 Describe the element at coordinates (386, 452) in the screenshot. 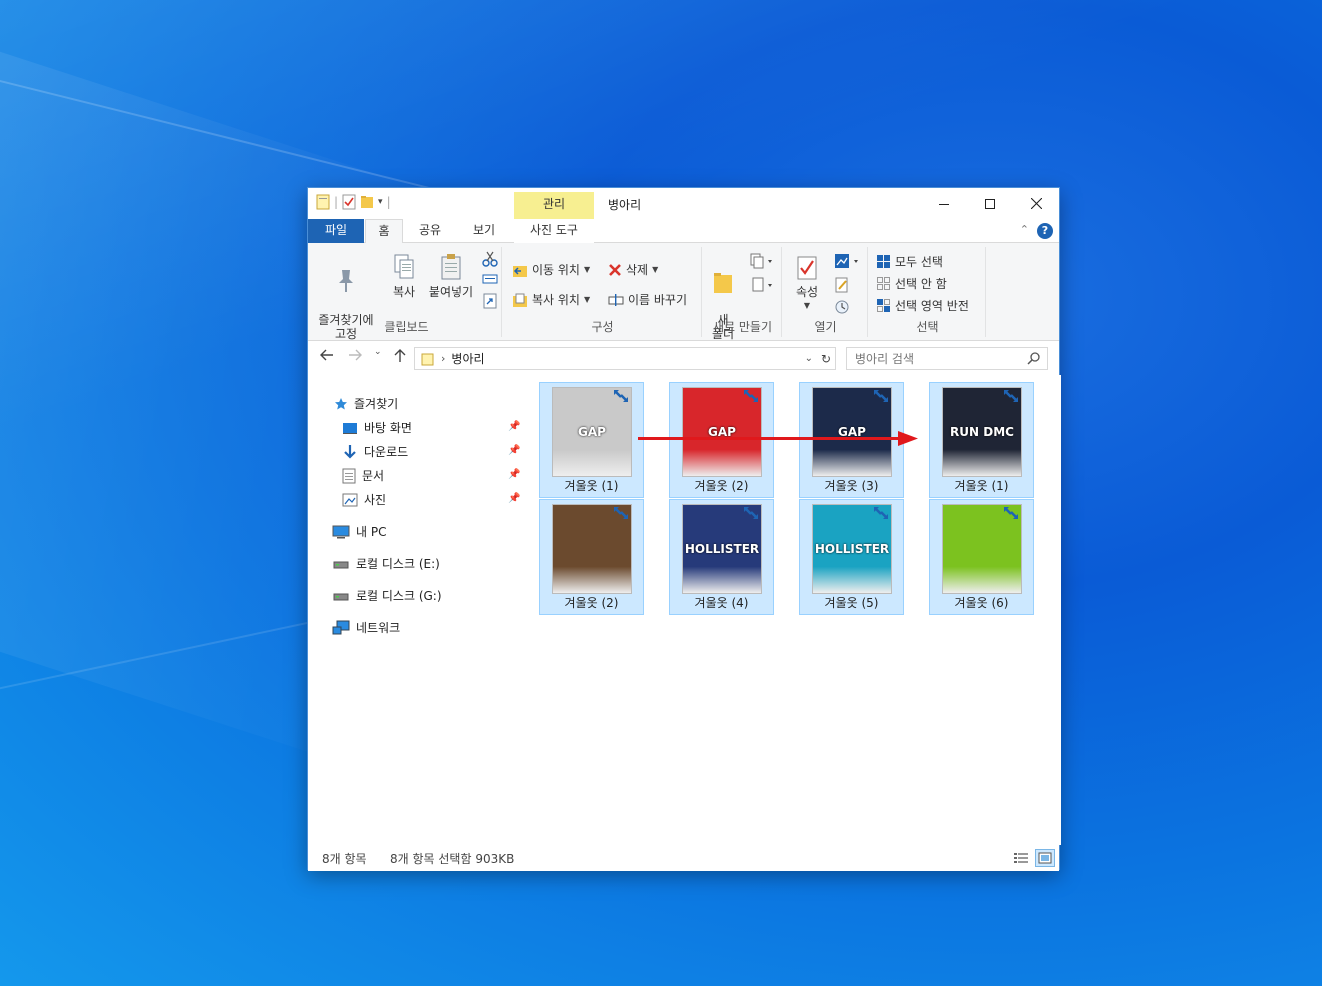

I see `sidebar-label: 다운로드` at that location.